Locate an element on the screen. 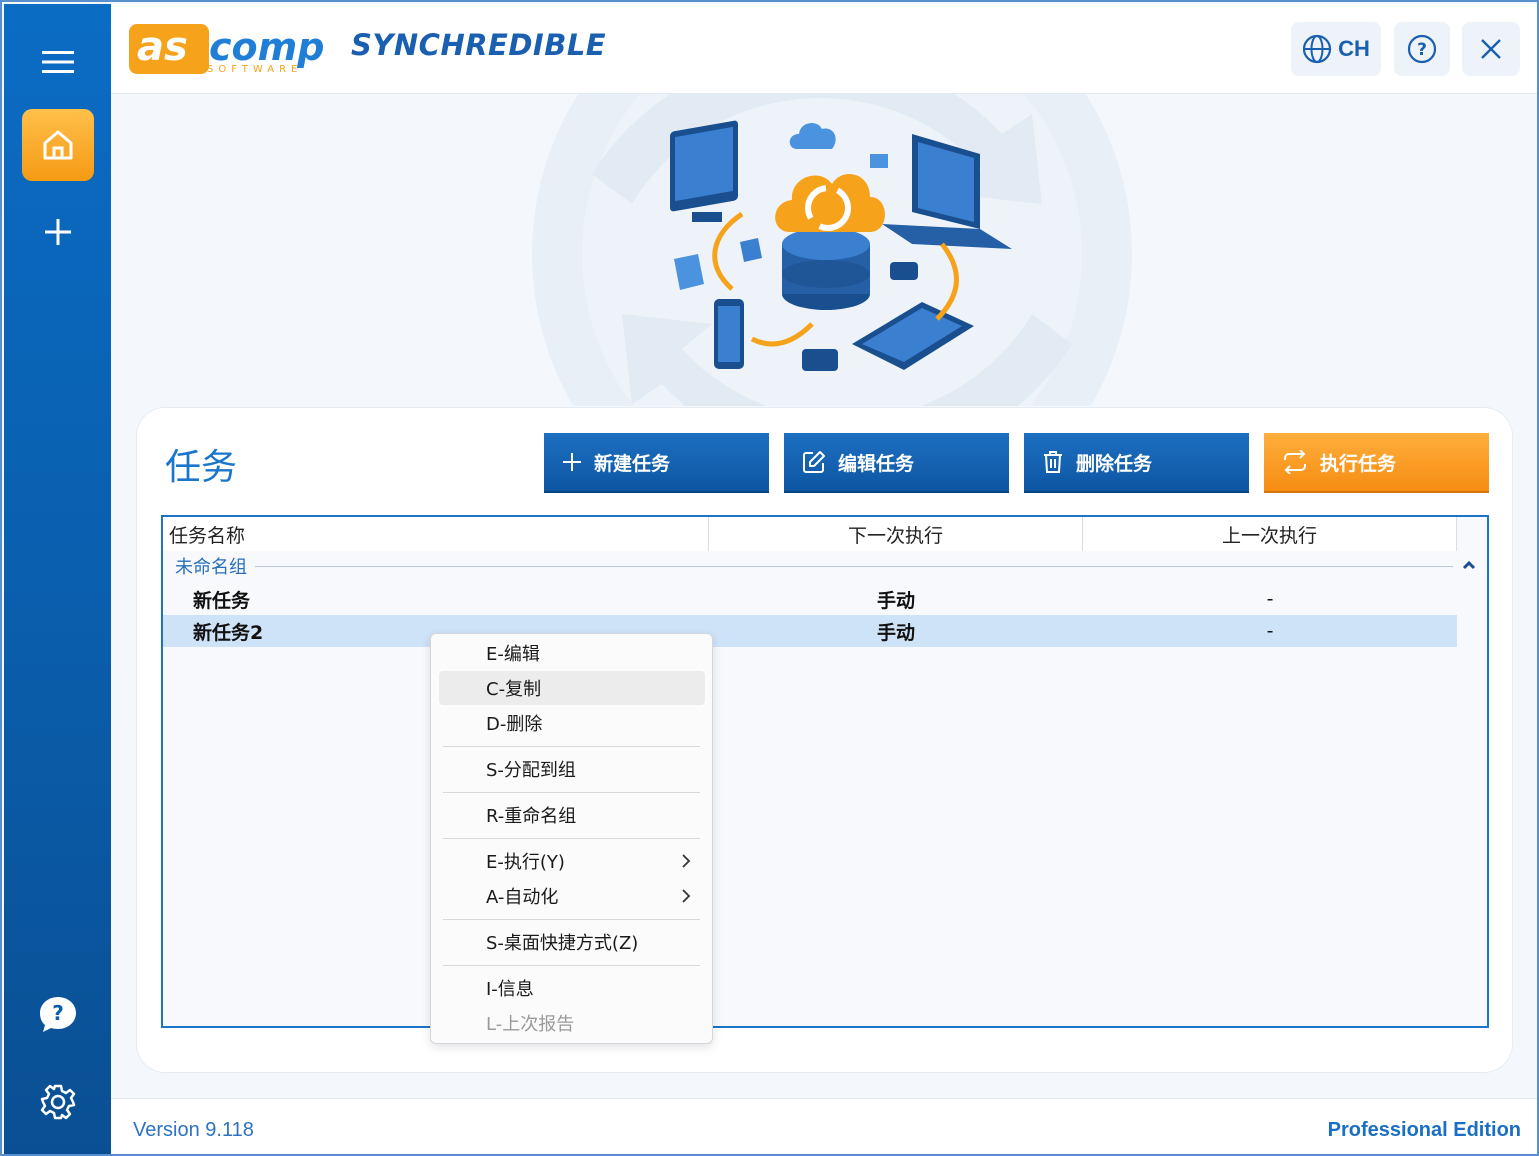 The image size is (1539, 1156). version-label: Version 9.118 is located at coordinates (193, 1130).